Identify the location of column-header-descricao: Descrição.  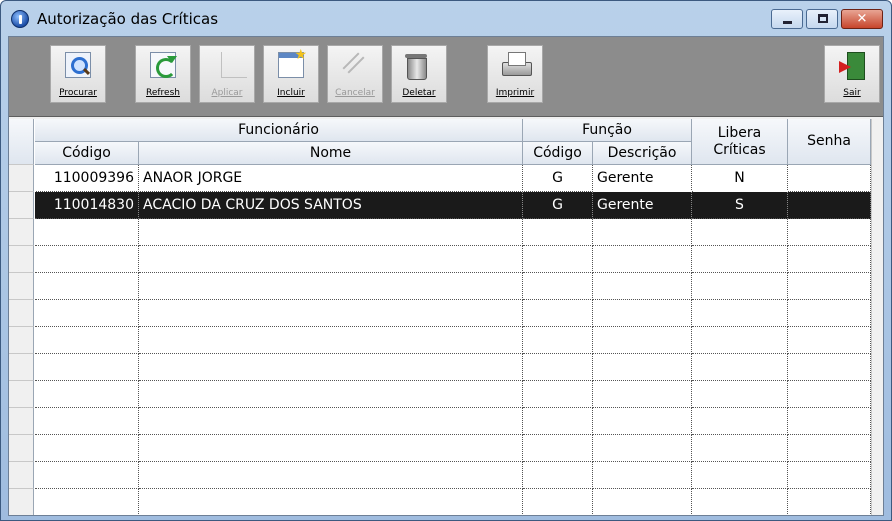
(642, 153).